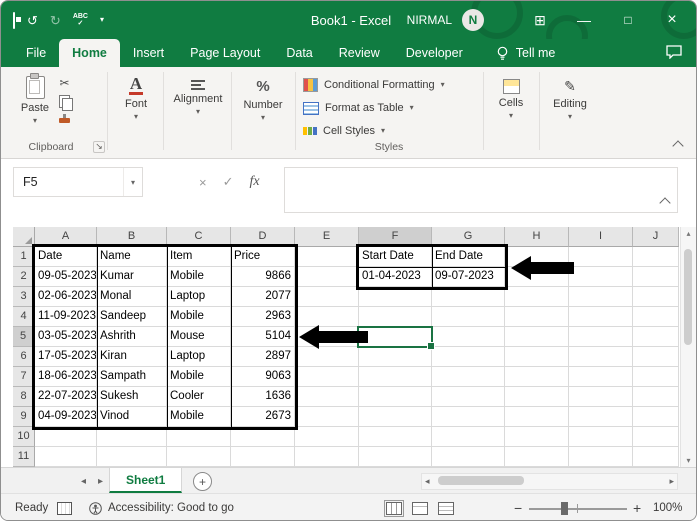 The height and width of the screenshot is (521, 697). Describe the element at coordinates (327, 337) in the screenshot. I see `cell-E5` at that location.